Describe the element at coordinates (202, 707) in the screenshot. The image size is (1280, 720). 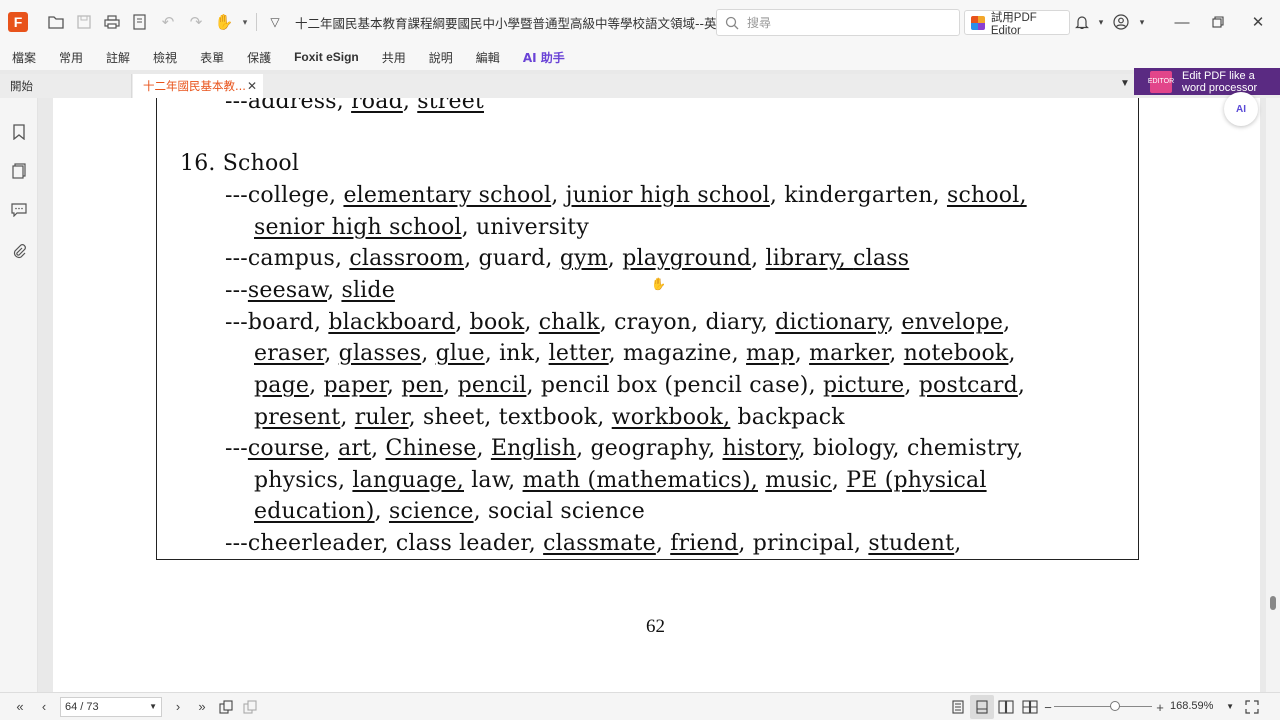
I see `last-page-icon: »` at that location.